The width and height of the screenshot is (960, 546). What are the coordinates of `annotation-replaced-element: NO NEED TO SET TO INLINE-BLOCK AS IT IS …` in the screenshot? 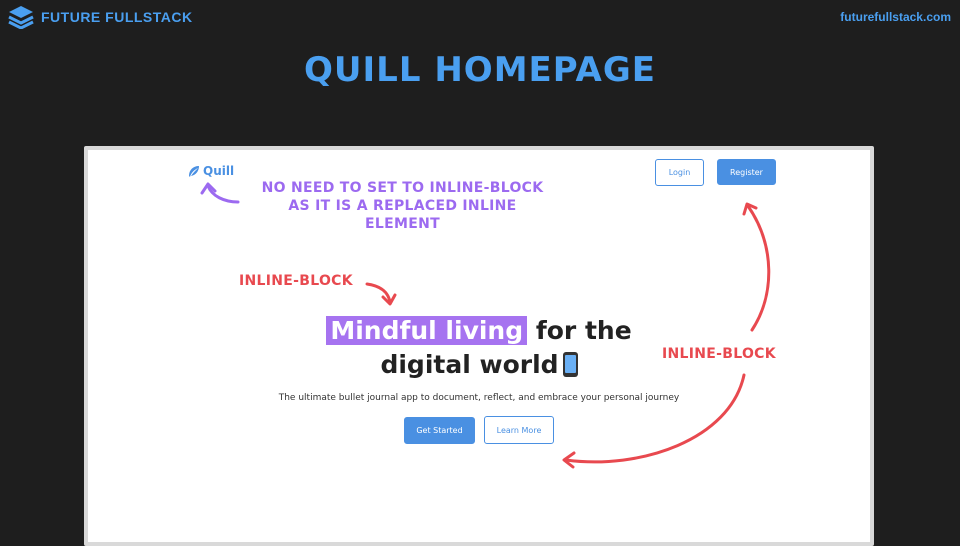 It's located at (402, 206).